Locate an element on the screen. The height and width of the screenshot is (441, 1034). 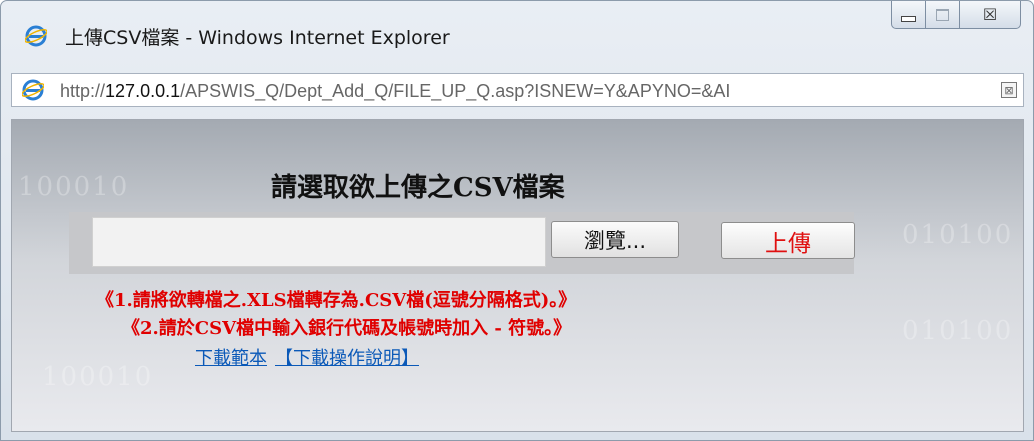
download-links: 下載範本 【下載操作說明】 is located at coordinates (307, 357).